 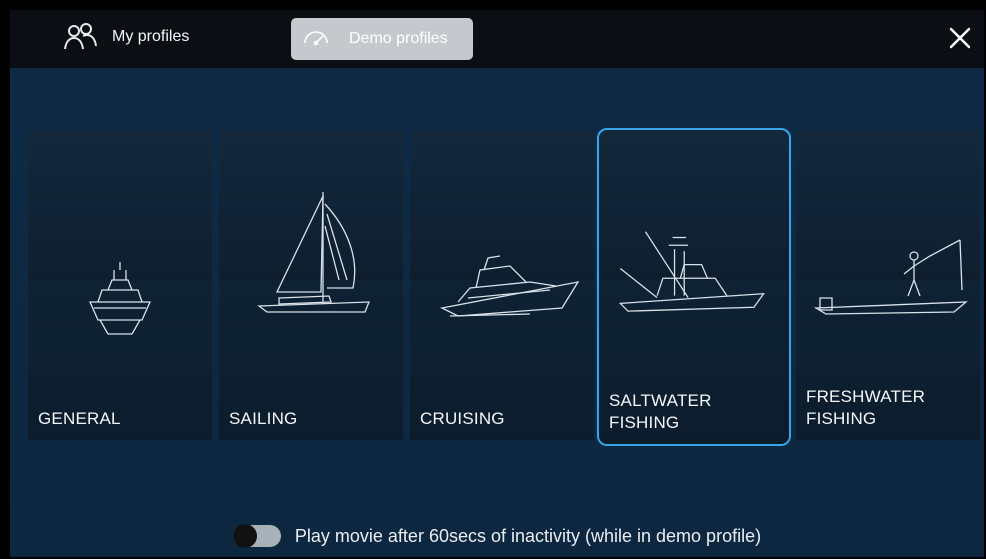 I want to click on profile-card-general: GENERAL, so click(x=120, y=285).